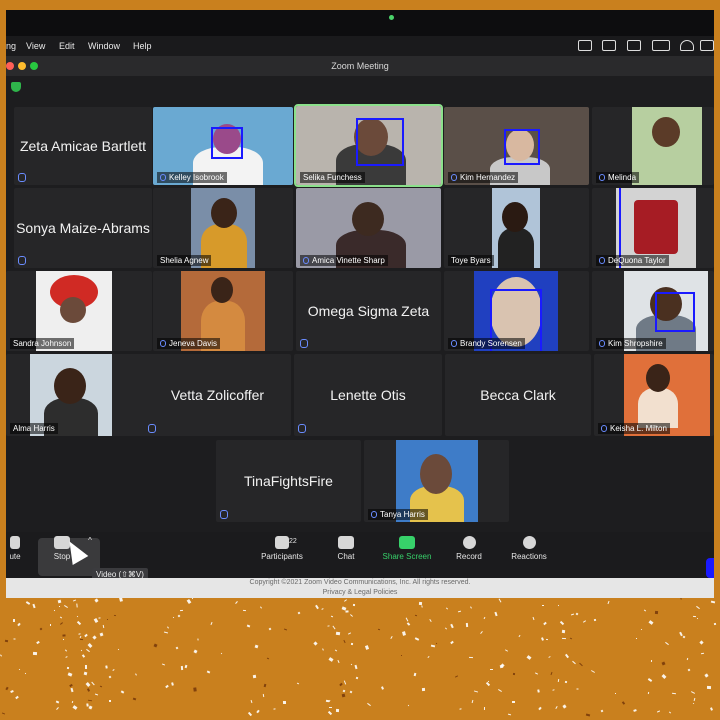  Describe the element at coordinates (609, 45) in the screenshot. I see `screen-status-icon` at that location.